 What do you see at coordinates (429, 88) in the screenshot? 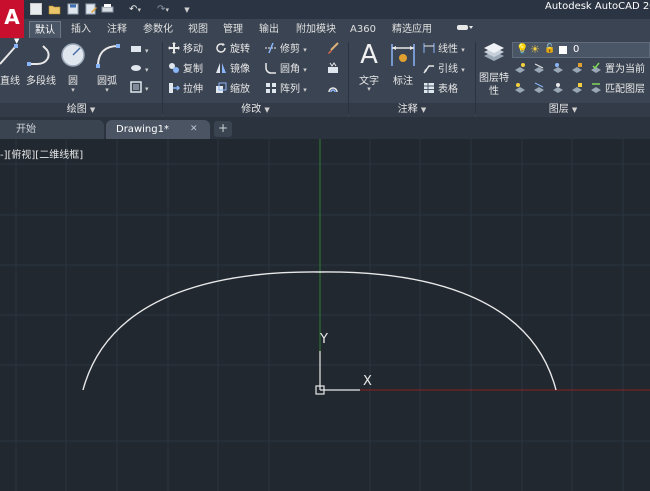
I see `table-icon` at bounding box center [429, 88].